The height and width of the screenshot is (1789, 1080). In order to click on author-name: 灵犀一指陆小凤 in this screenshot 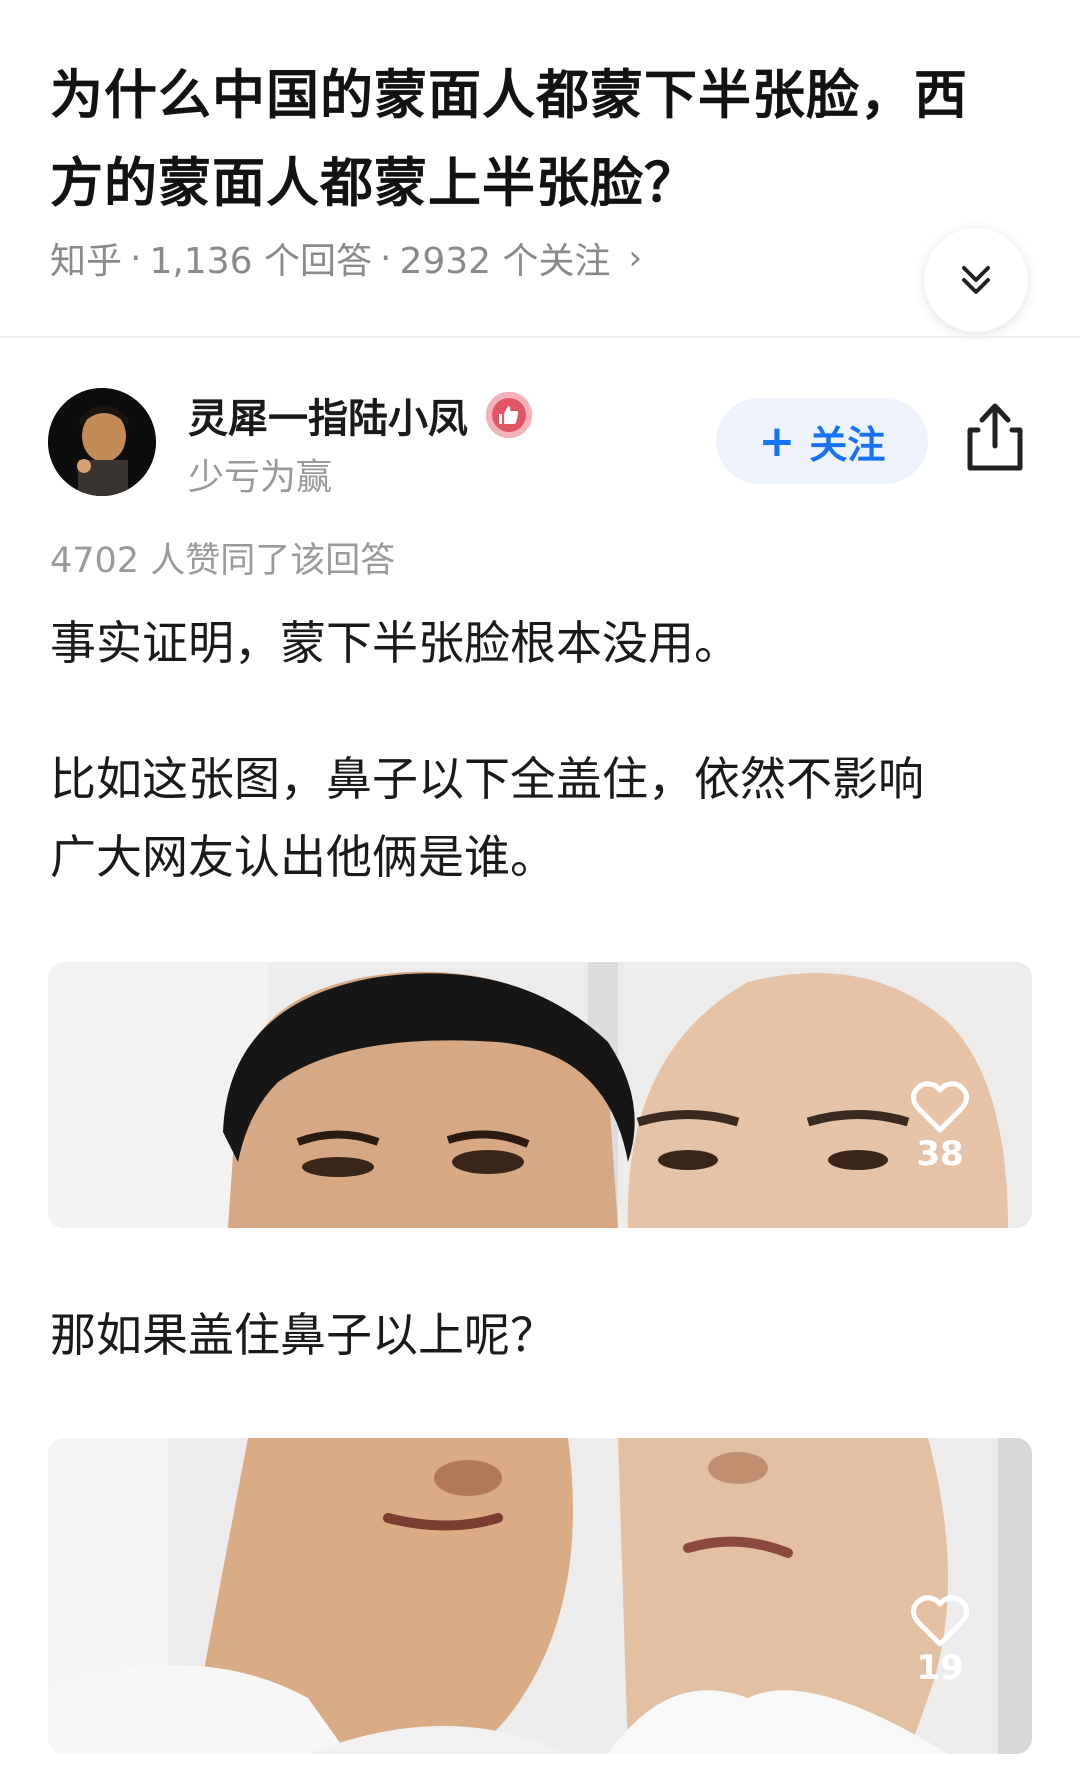, I will do `click(360, 415)`.